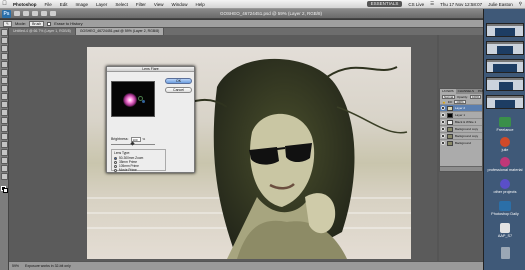  Describe the element at coordinates (101, 4) in the screenshot. I see `menu-layer: Layer` at that location.